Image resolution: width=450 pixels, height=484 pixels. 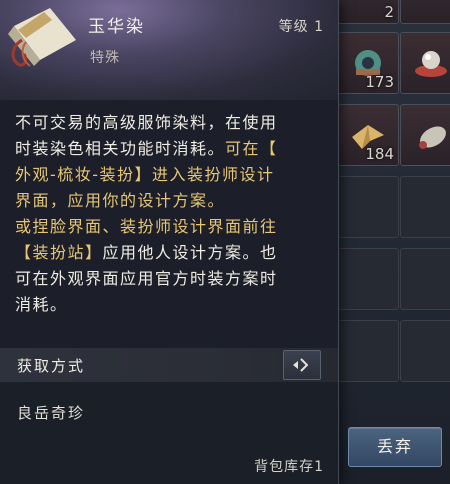 I want to click on acquisition-section: 获取方式, so click(x=169, y=365).